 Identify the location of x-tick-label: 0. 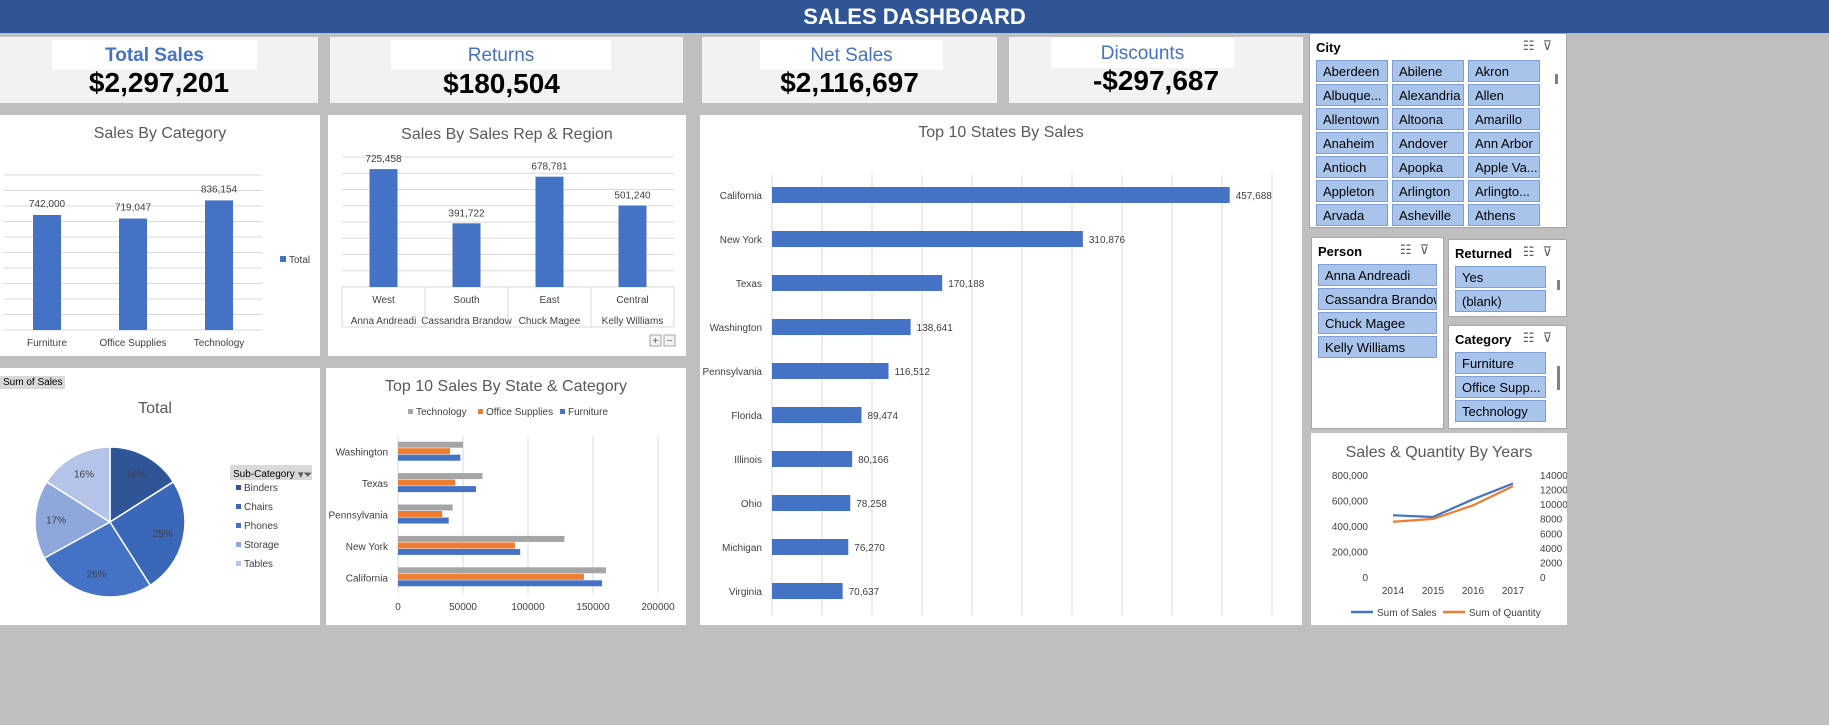
(398, 607).